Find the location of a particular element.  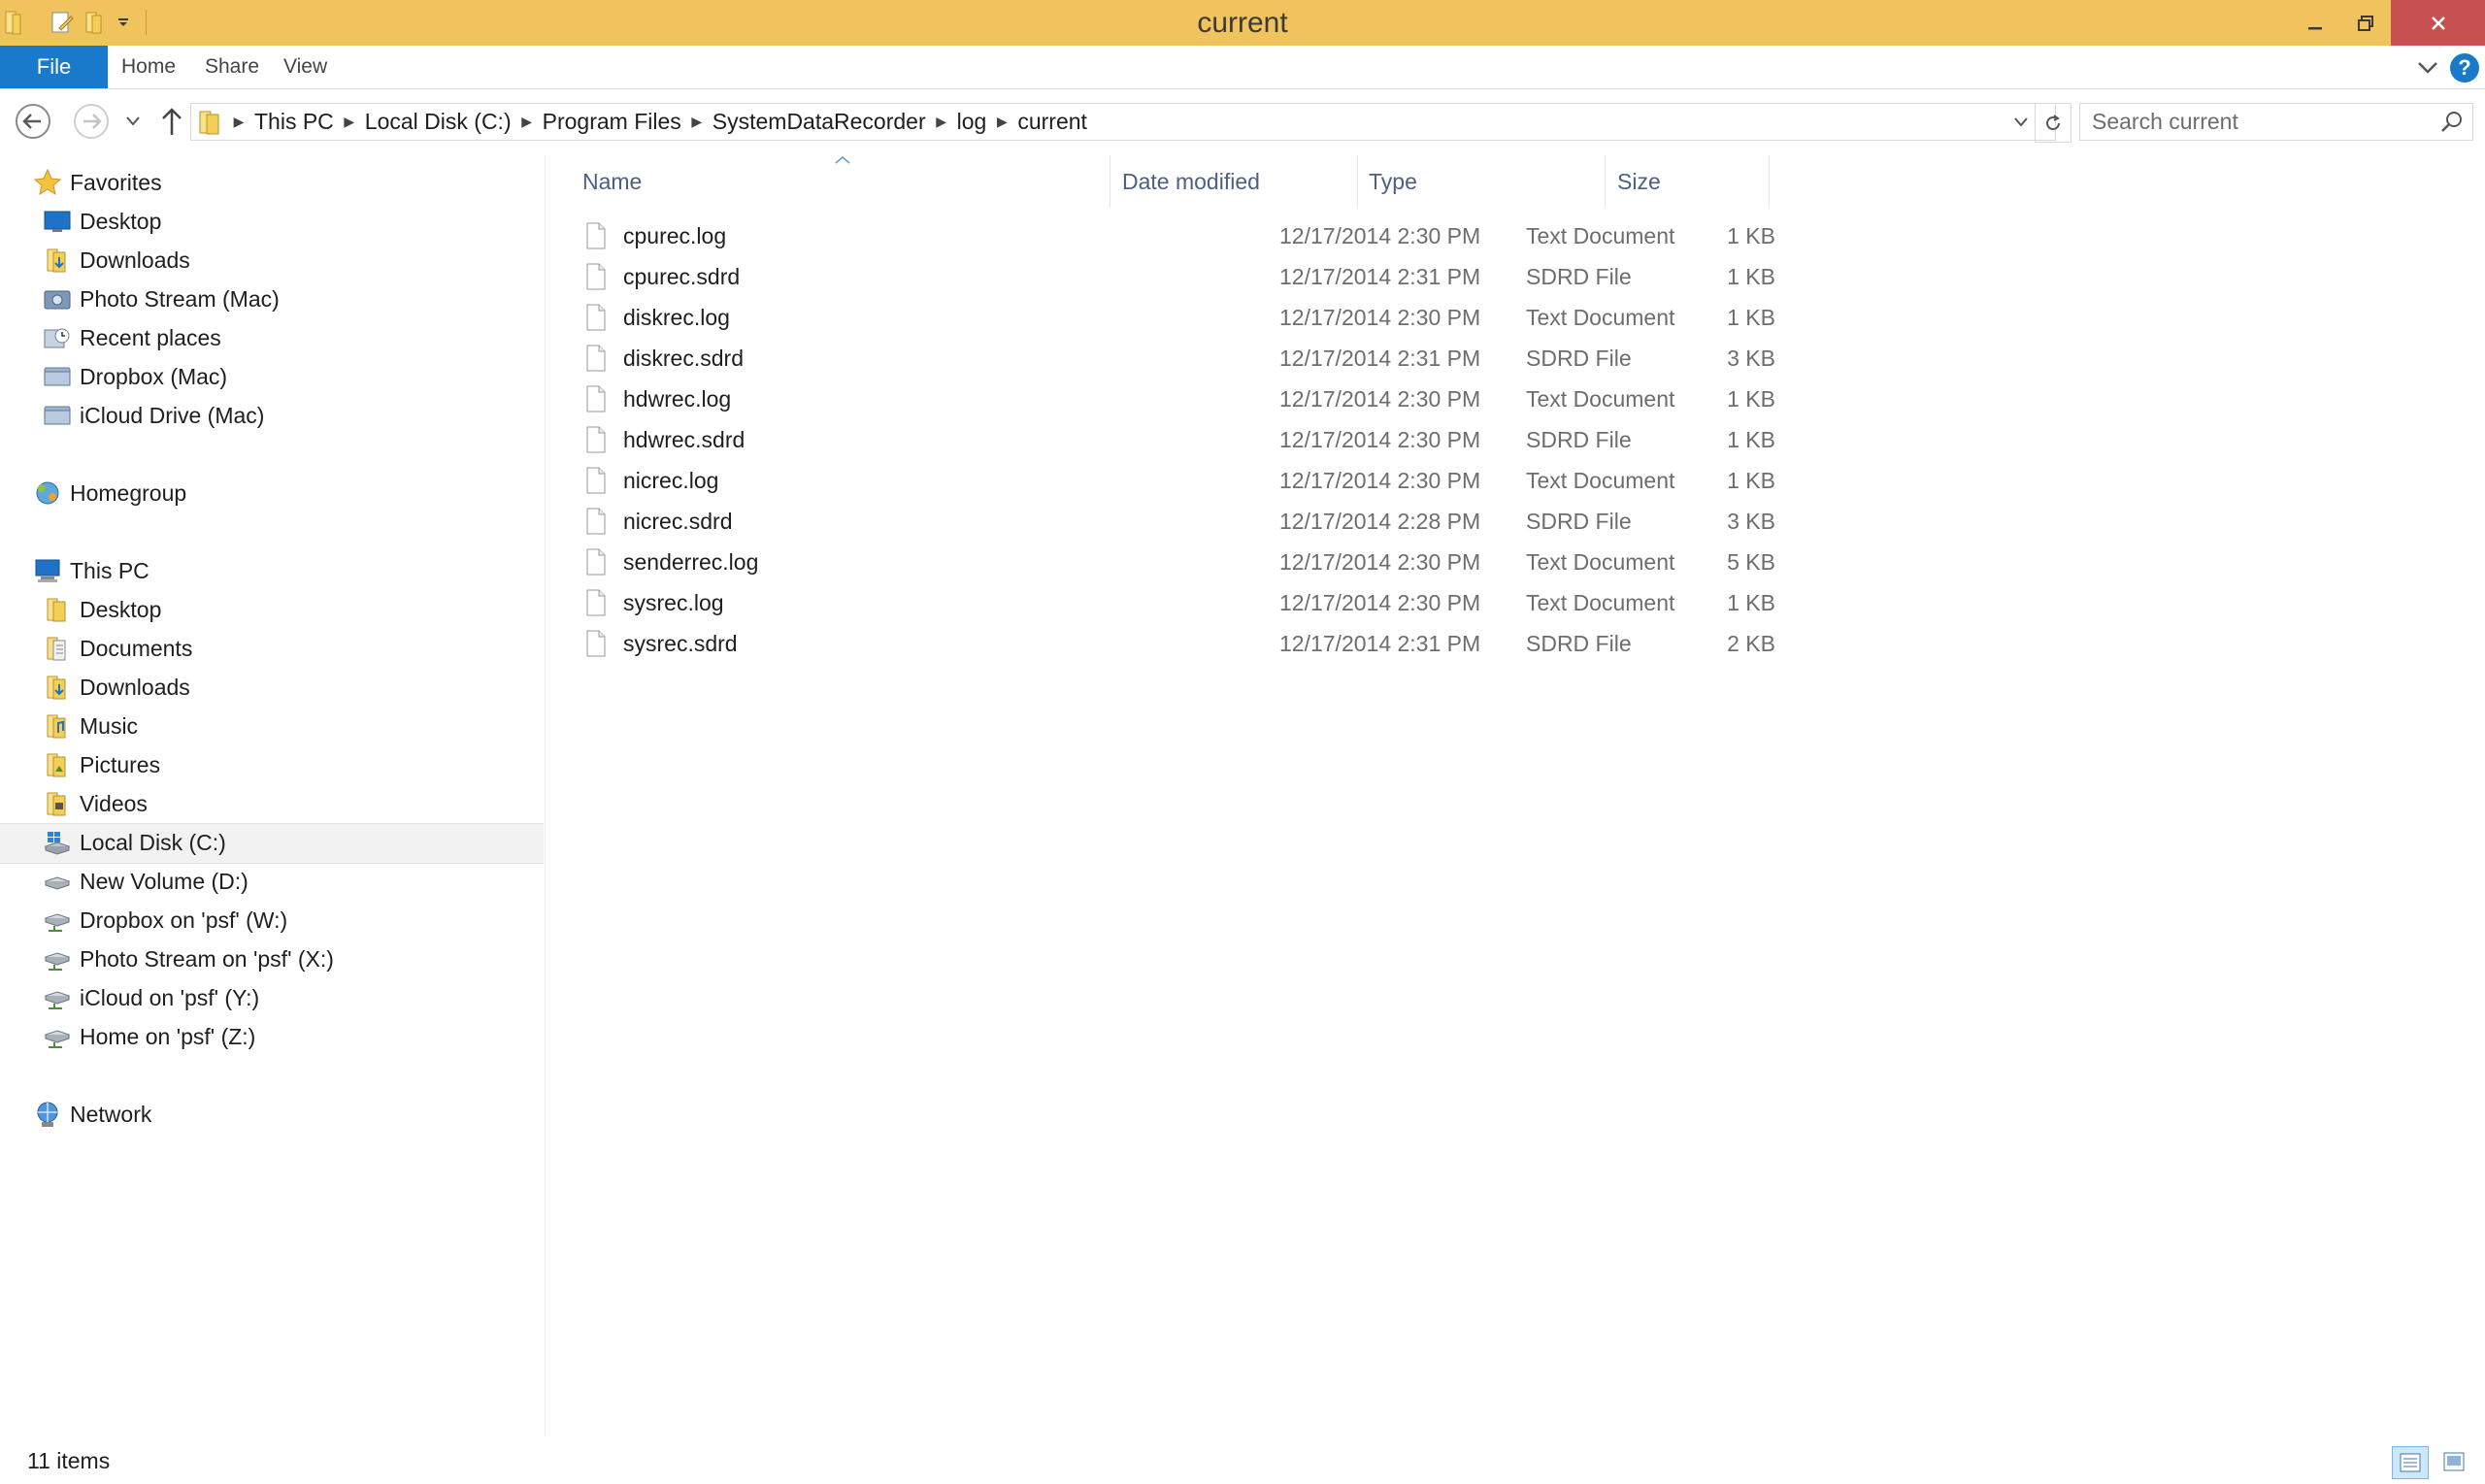

item-count: 11 items is located at coordinates (69, 1460).